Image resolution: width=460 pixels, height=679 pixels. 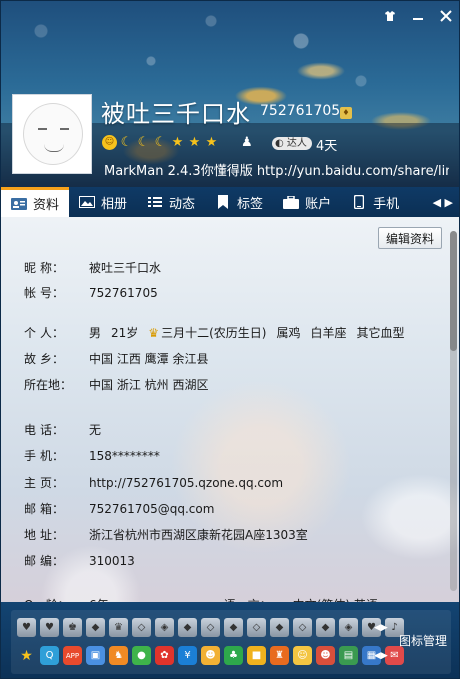 I want to click on clover-icon: ♣, so click(x=233, y=655).